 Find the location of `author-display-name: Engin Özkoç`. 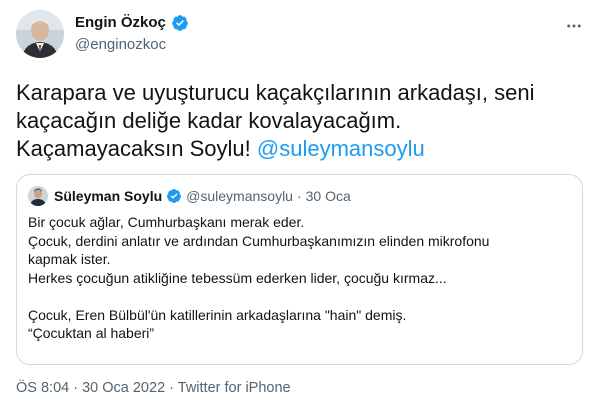

author-display-name: Engin Özkoç is located at coordinates (120, 23).